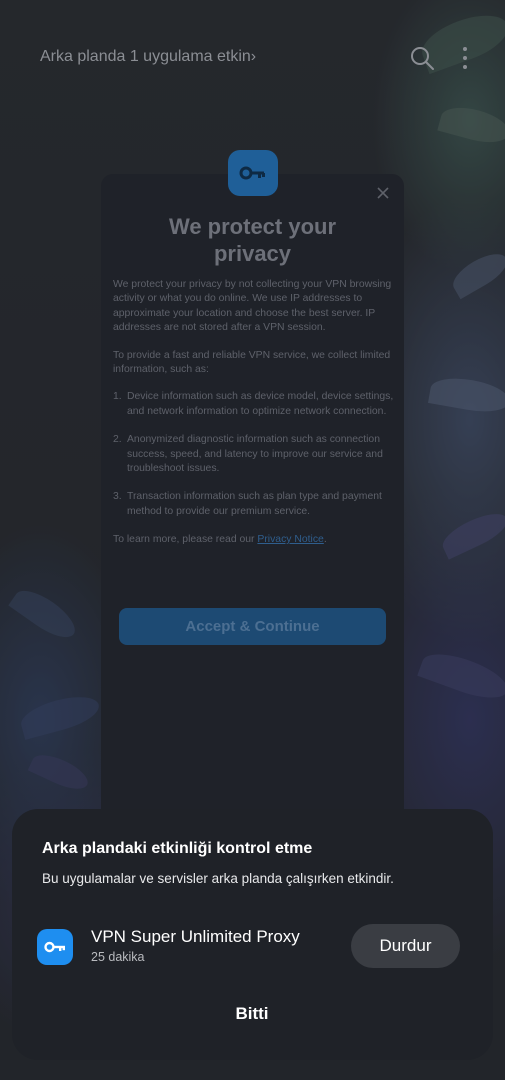 The width and height of the screenshot is (505, 1080). I want to click on dialog-title-line2: privacy, so click(252, 253).